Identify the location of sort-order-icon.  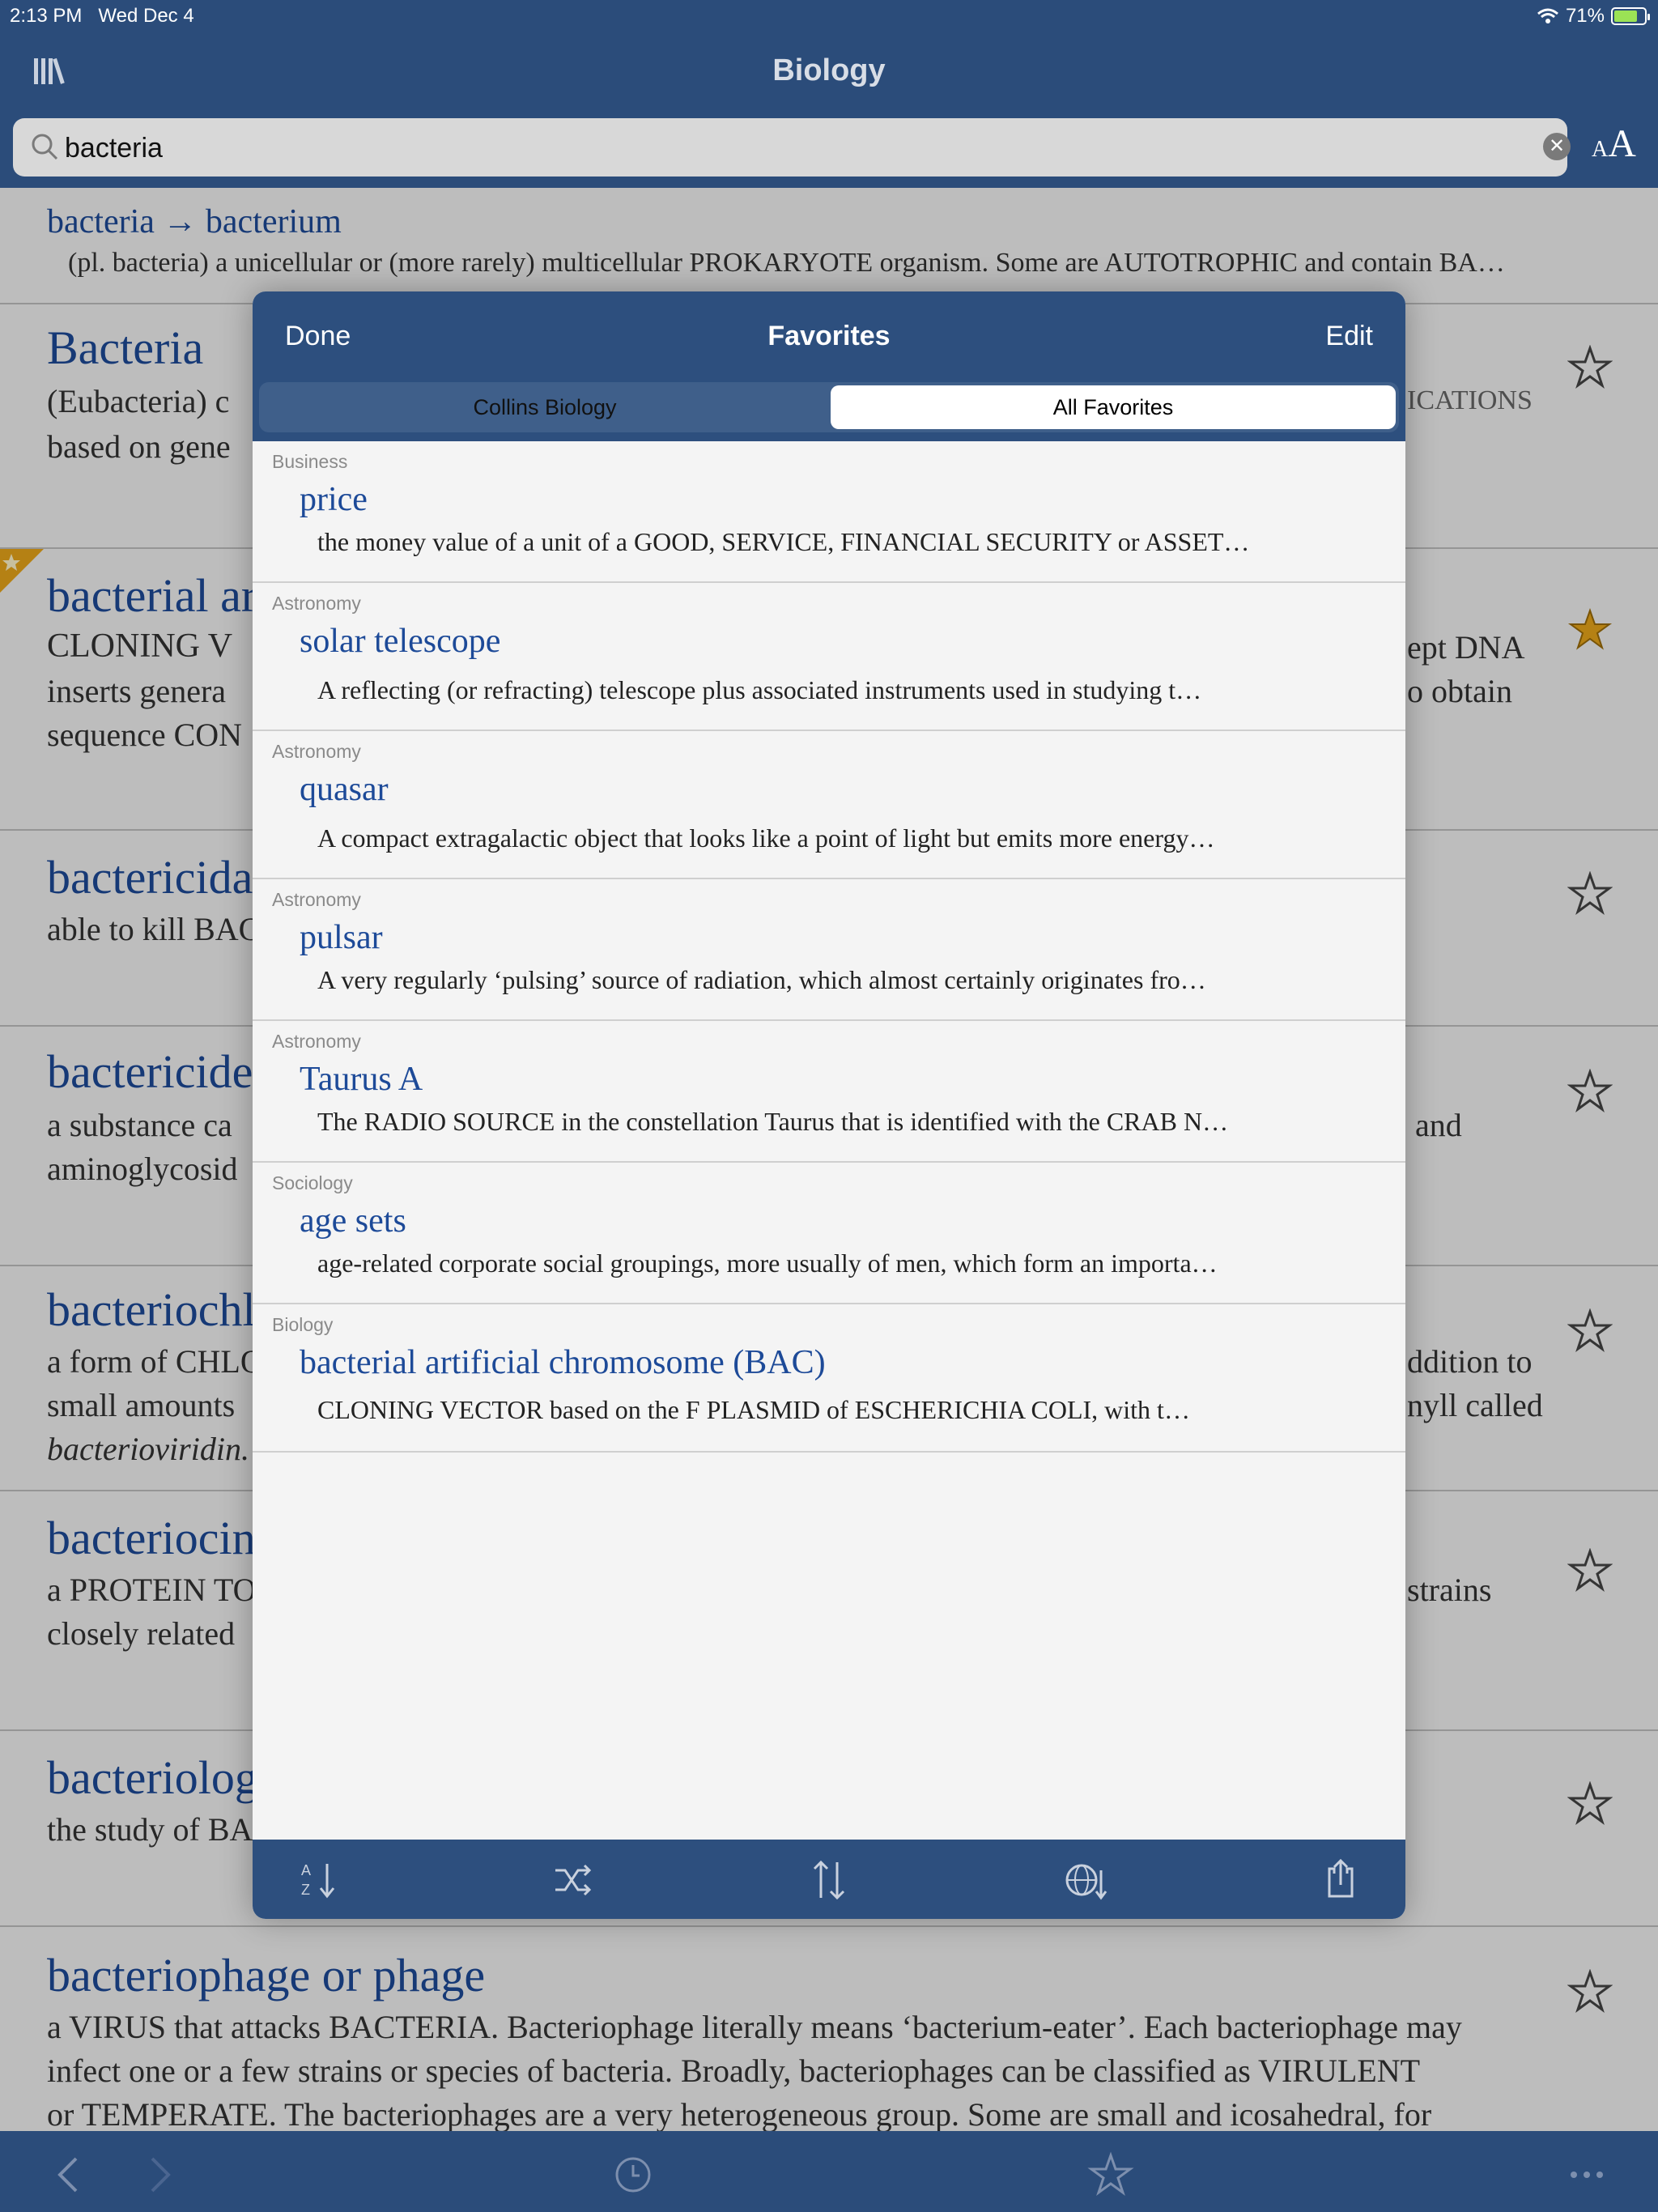
(829, 1880).